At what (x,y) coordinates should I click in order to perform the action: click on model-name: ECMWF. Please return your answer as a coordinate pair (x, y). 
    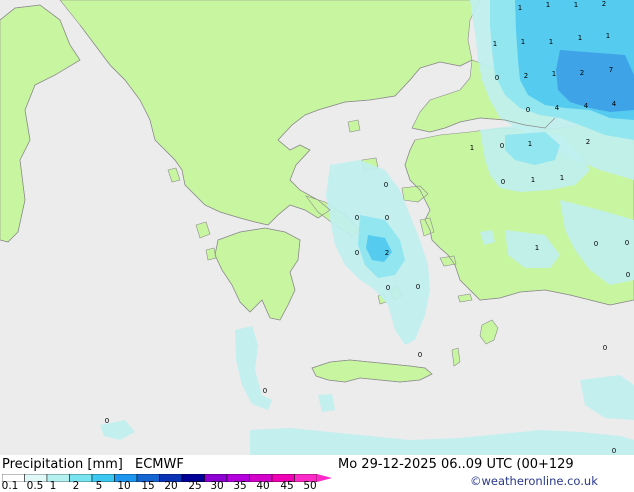
    Looking at the image, I should click on (159, 464).